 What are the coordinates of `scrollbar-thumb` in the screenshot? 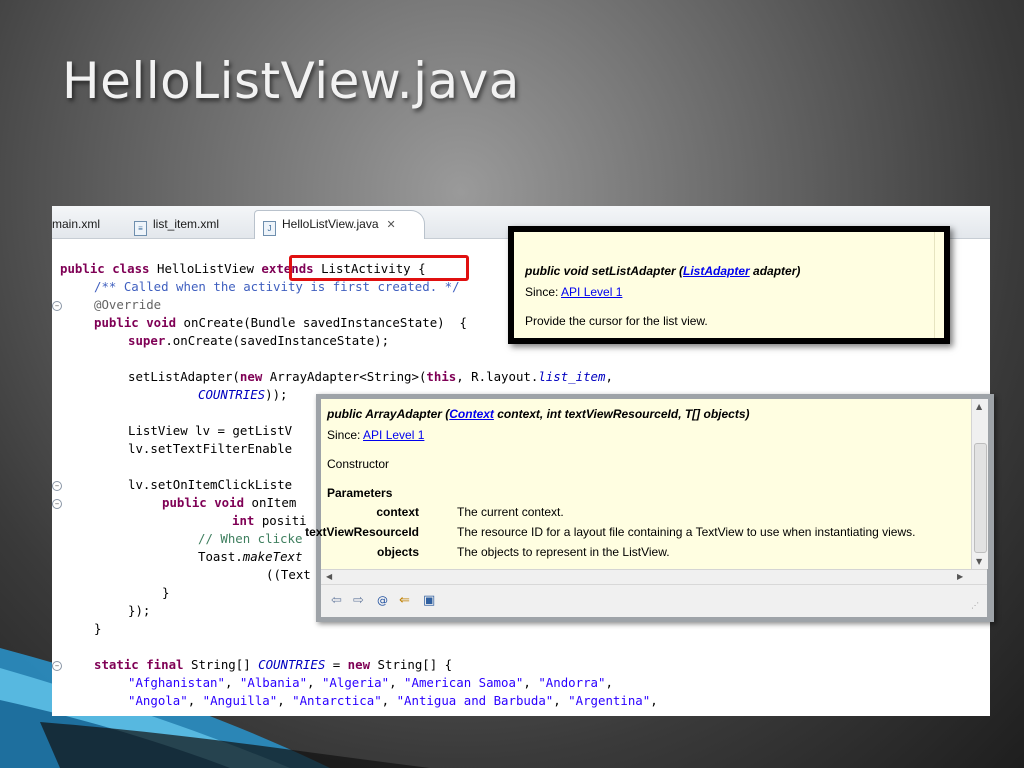 It's located at (980, 498).